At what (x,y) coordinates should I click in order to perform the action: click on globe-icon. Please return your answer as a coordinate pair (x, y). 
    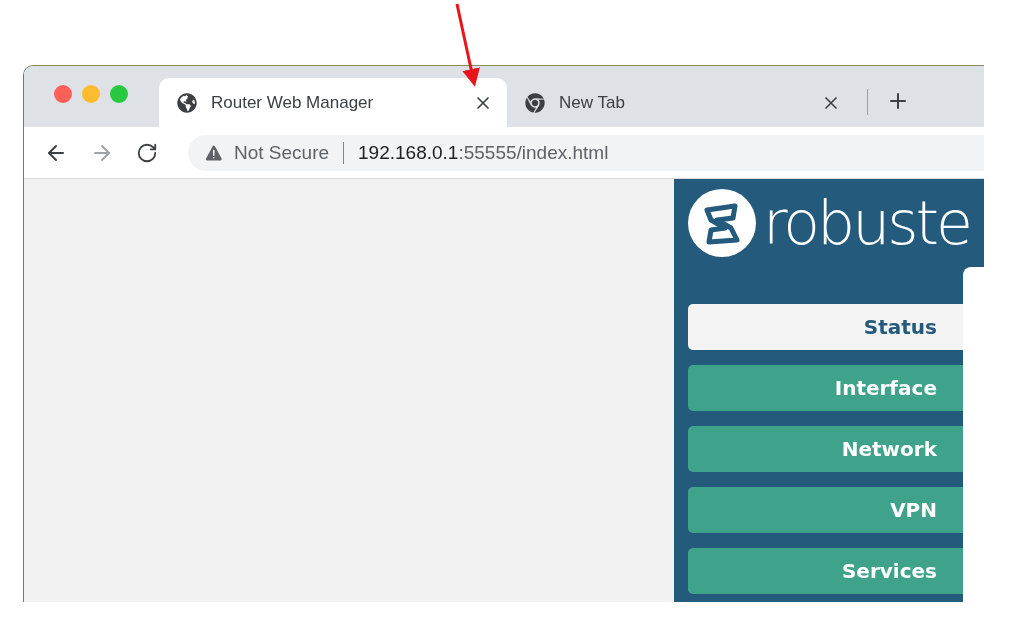
    Looking at the image, I should click on (187, 102).